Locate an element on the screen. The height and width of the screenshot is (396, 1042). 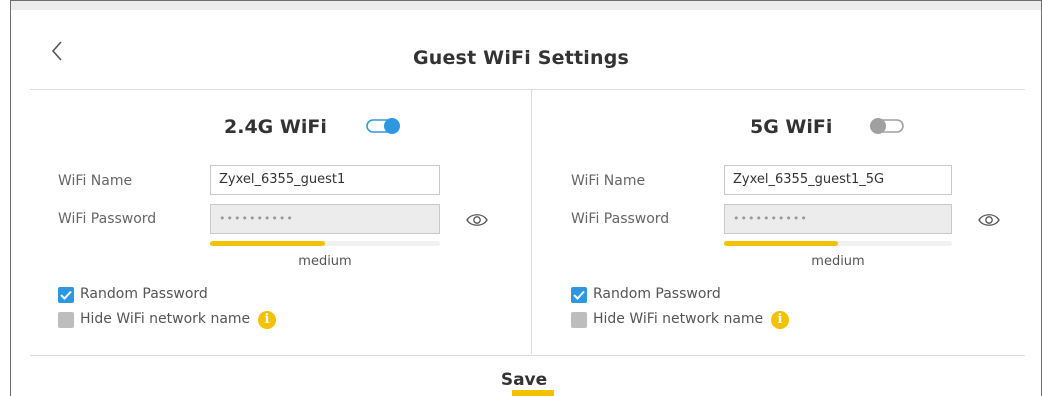
password-strength-label-5g: medium is located at coordinates (838, 261).